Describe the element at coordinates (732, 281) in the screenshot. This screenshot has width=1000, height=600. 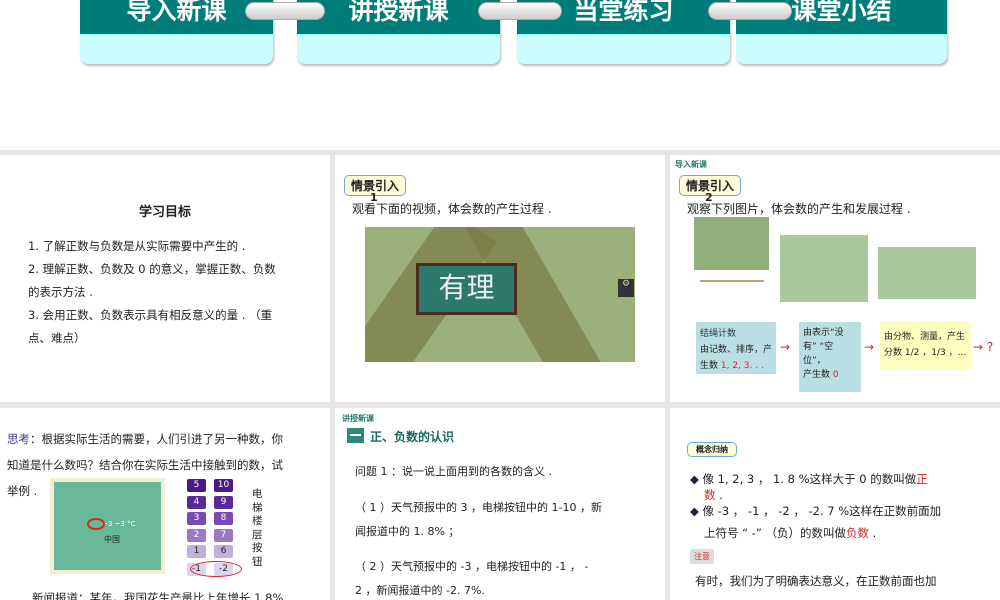
I see `knot-rope` at that location.